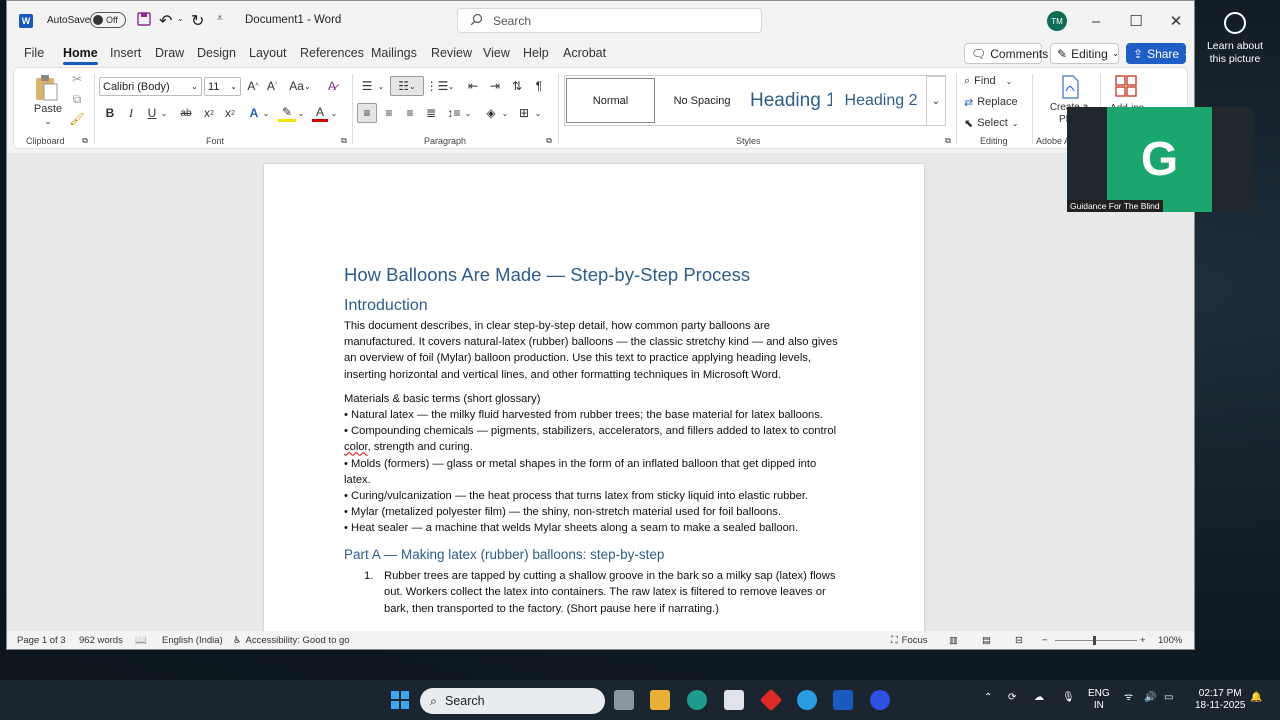 This screenshot has width=1280, height=720. What do you see at coordinates (1099, 700) in the screenshot?
I see `language-indicator: ENG IN` at bounding box center [1099, 700].